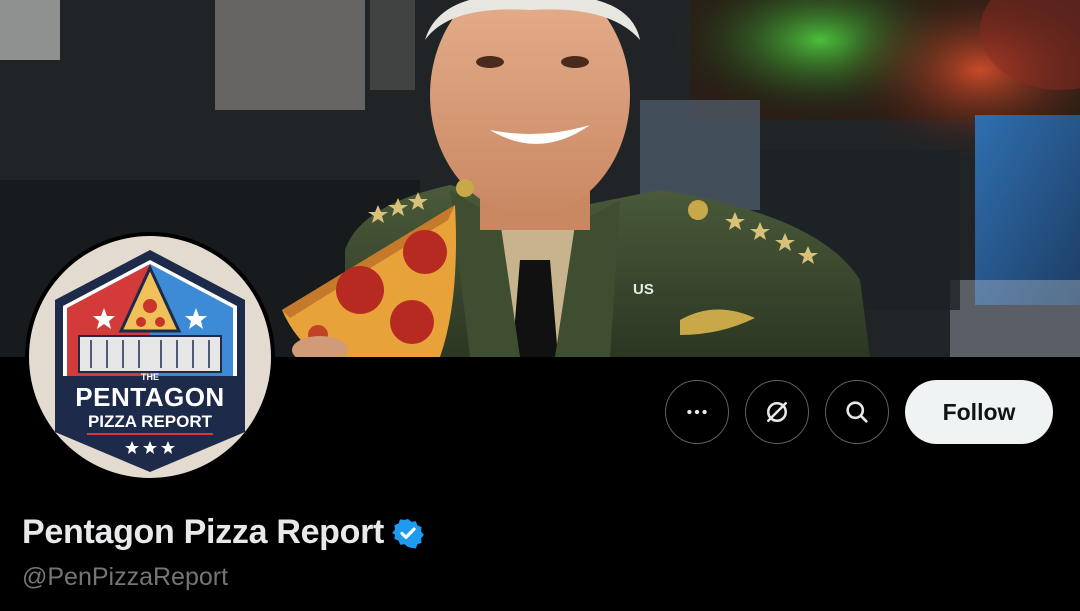 Image resolution: width=1080 pixels, height=611 pixels. I want to click on follow-button: Follow, so click(979, 412).